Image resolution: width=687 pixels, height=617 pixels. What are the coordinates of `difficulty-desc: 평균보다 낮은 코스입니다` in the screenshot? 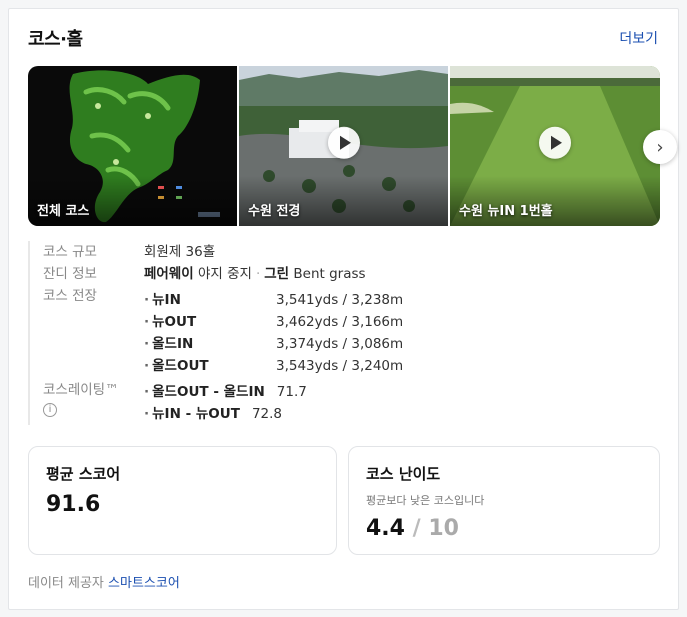 It's located at (425, 500).